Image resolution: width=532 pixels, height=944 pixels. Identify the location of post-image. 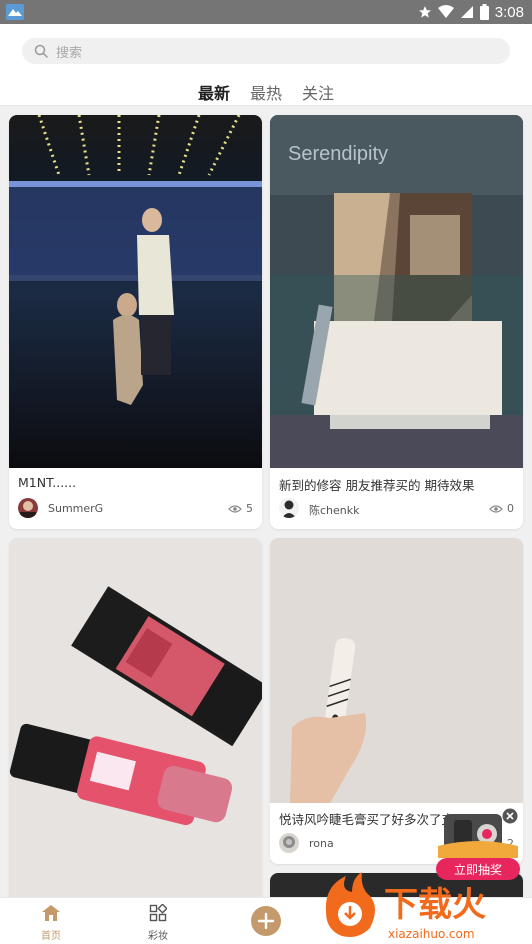
(396, 670).